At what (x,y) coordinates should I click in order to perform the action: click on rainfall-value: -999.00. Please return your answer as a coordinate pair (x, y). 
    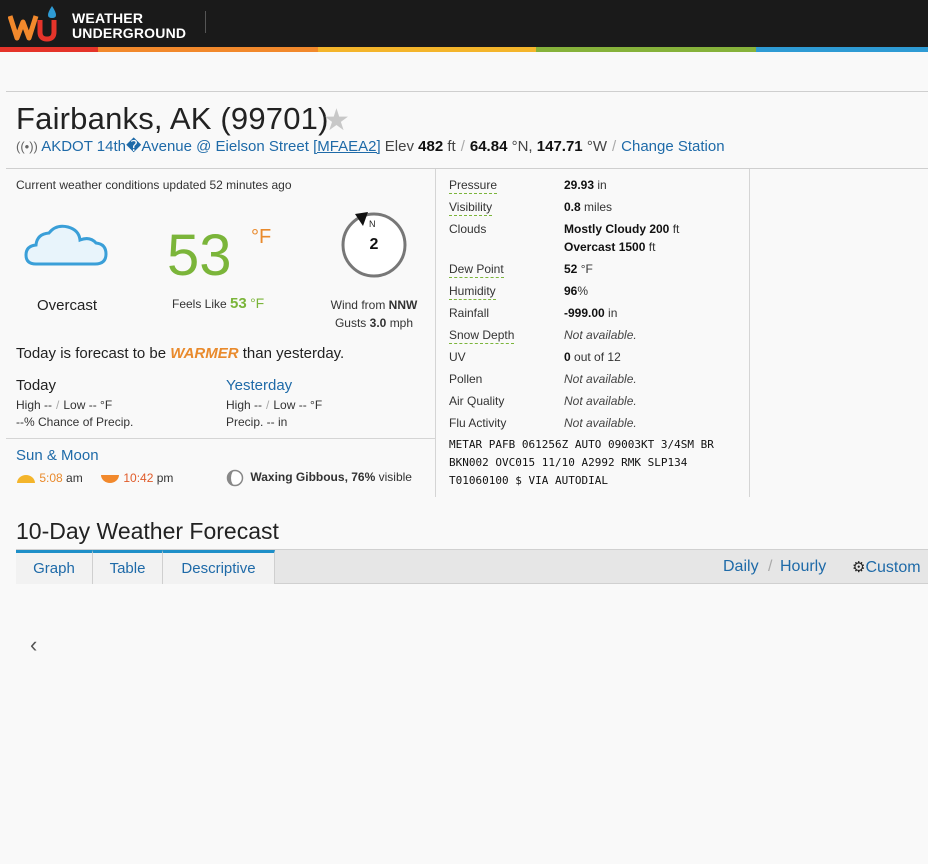
    Looking at the image, I should click on (584, 313).